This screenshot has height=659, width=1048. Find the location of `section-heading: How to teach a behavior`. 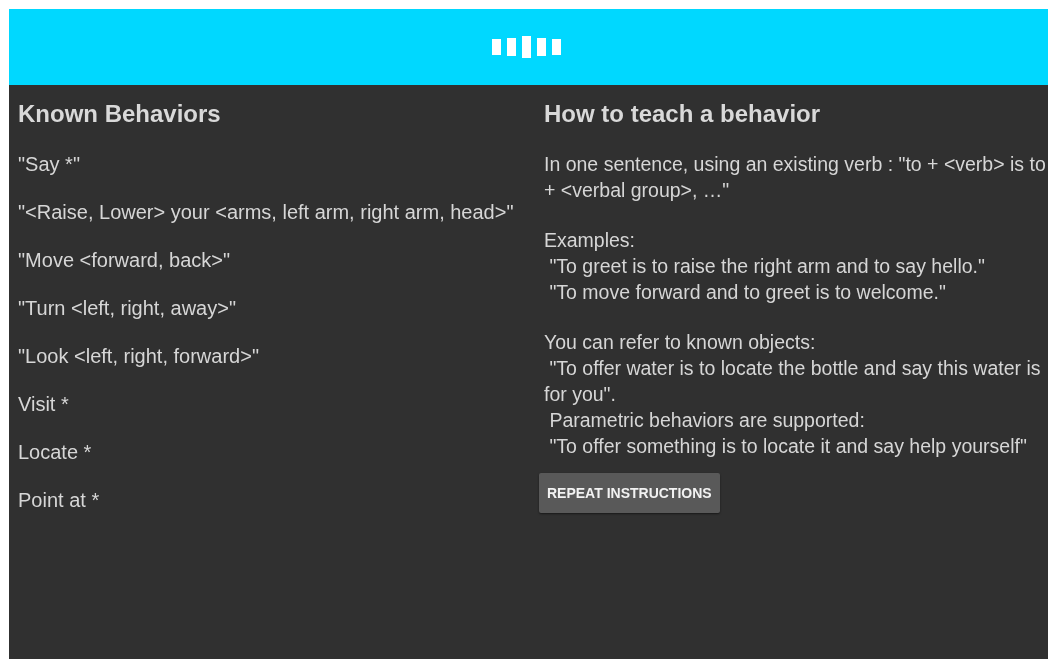

section-heading: How to teach a behavior is located at coordinates (683, 114).